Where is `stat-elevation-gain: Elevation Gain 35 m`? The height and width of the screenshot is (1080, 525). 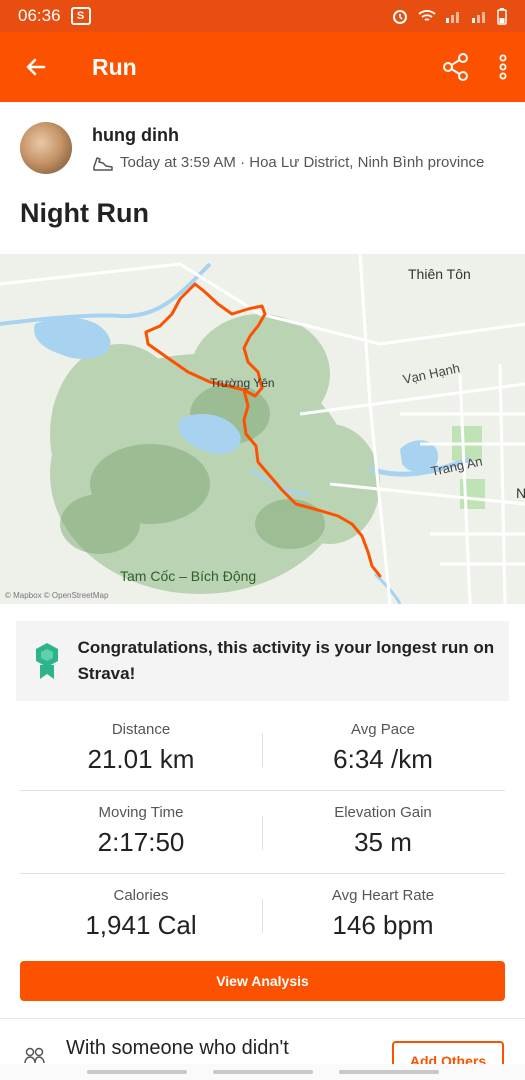 stat-elevation-gain: Elevation Gain 35 m is located at coordinates (383, 832).